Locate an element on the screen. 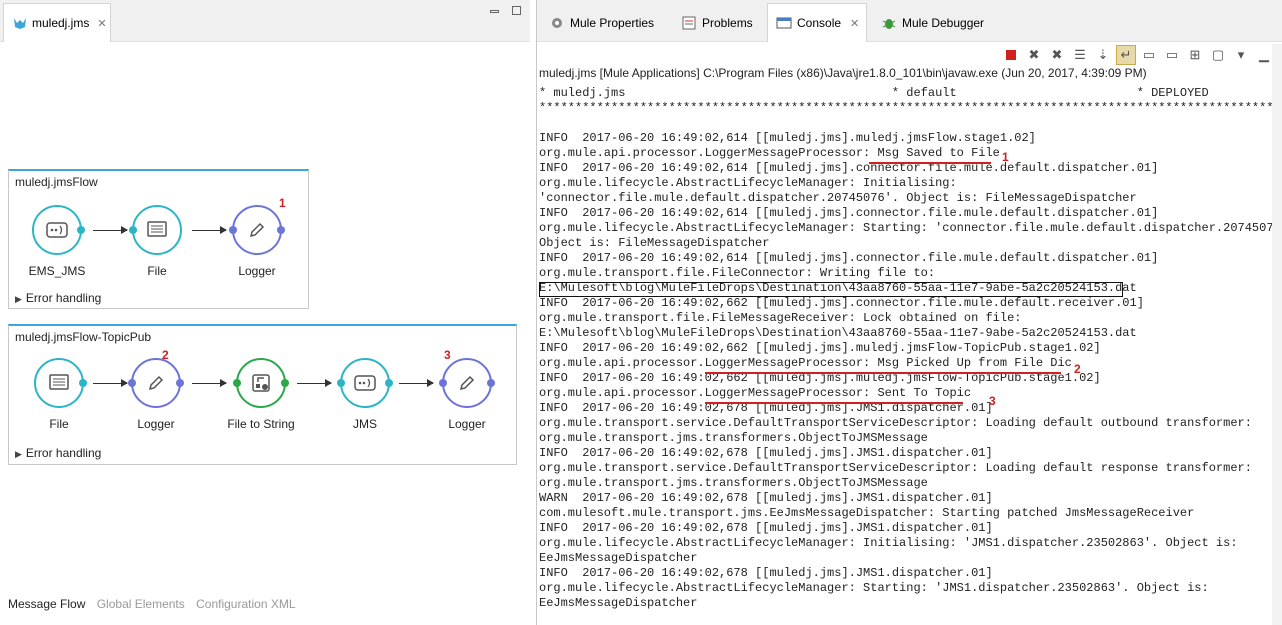 The height and width of the screenshot is (625, 1282). transformer-icon is located at coordinates (261, 383).